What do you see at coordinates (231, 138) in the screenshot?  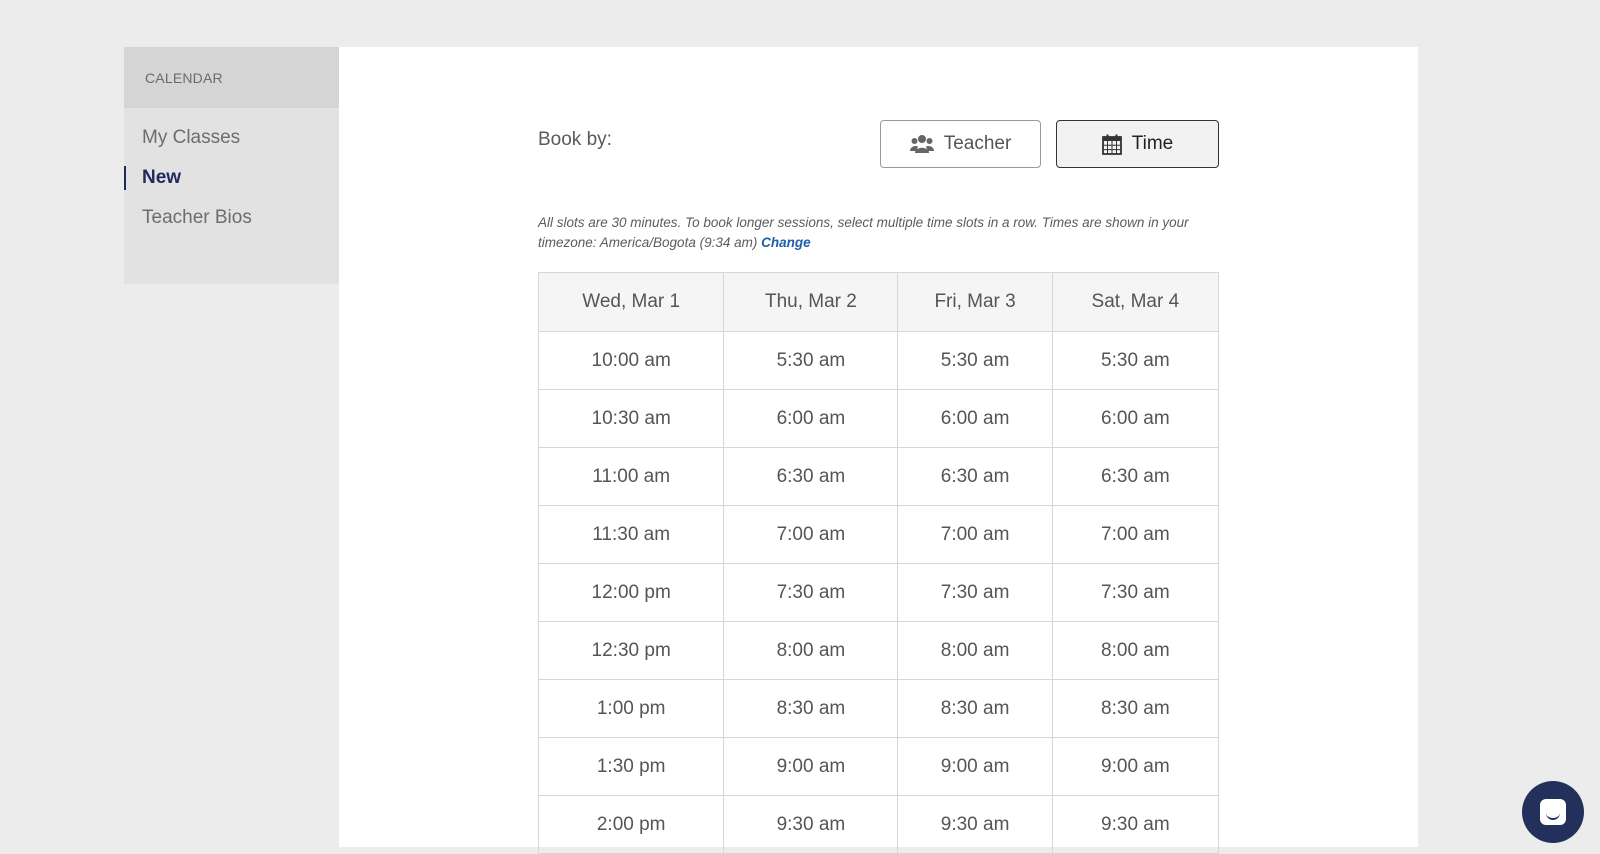 I see `sidebar-item-my-classes: My Classes` at bounding box center [231, 138].